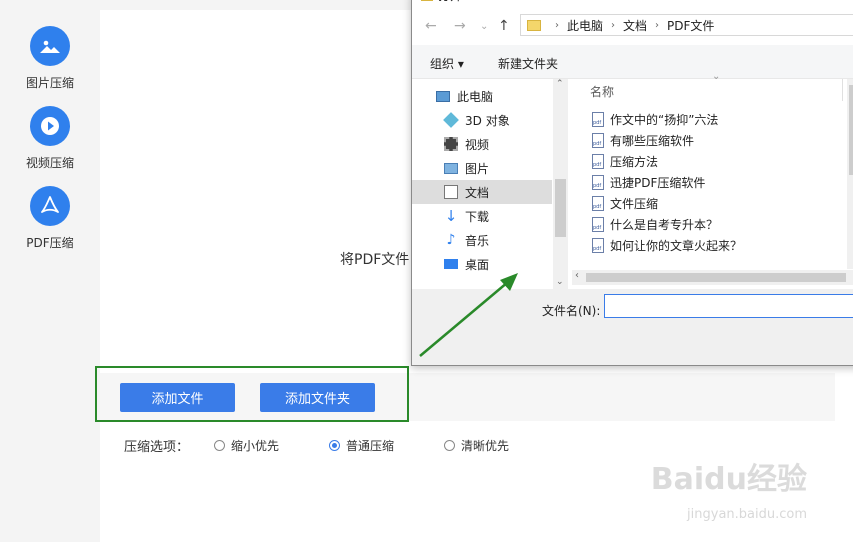 This screenshot has height=542, width=853. What do you see at coordinates (252, 394) in the screenshot?
I see `highlight-box` at bounding box center [252, 394].